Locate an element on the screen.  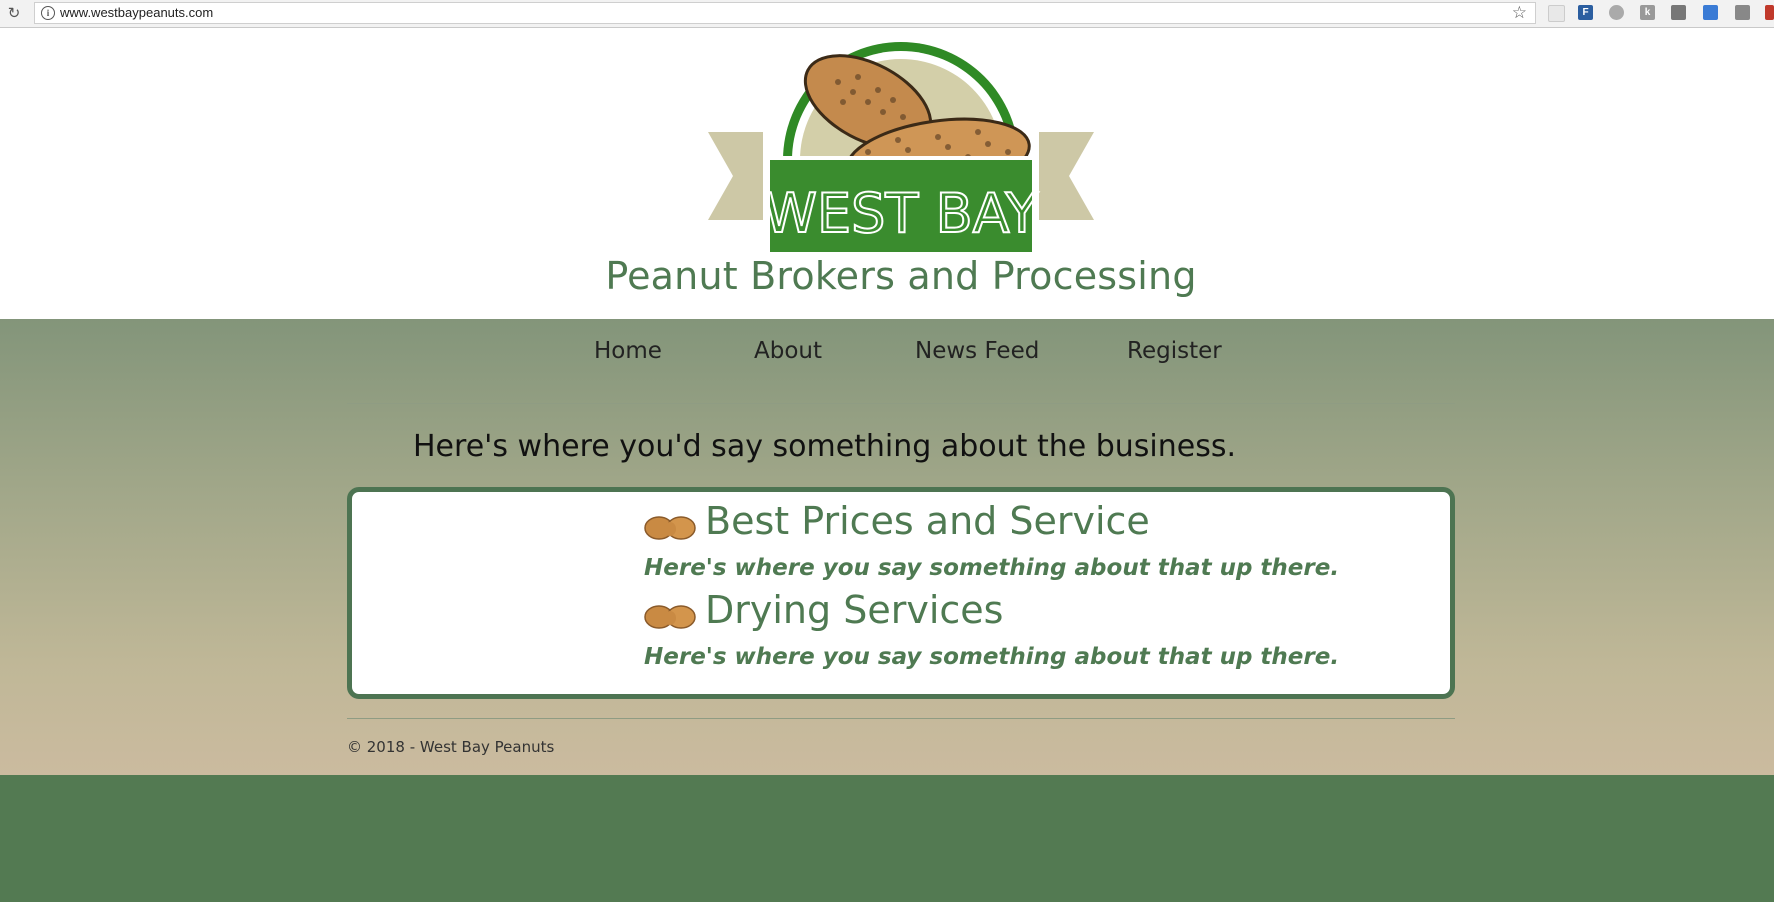
page-bottom-band is located at coordinates (887, 838).